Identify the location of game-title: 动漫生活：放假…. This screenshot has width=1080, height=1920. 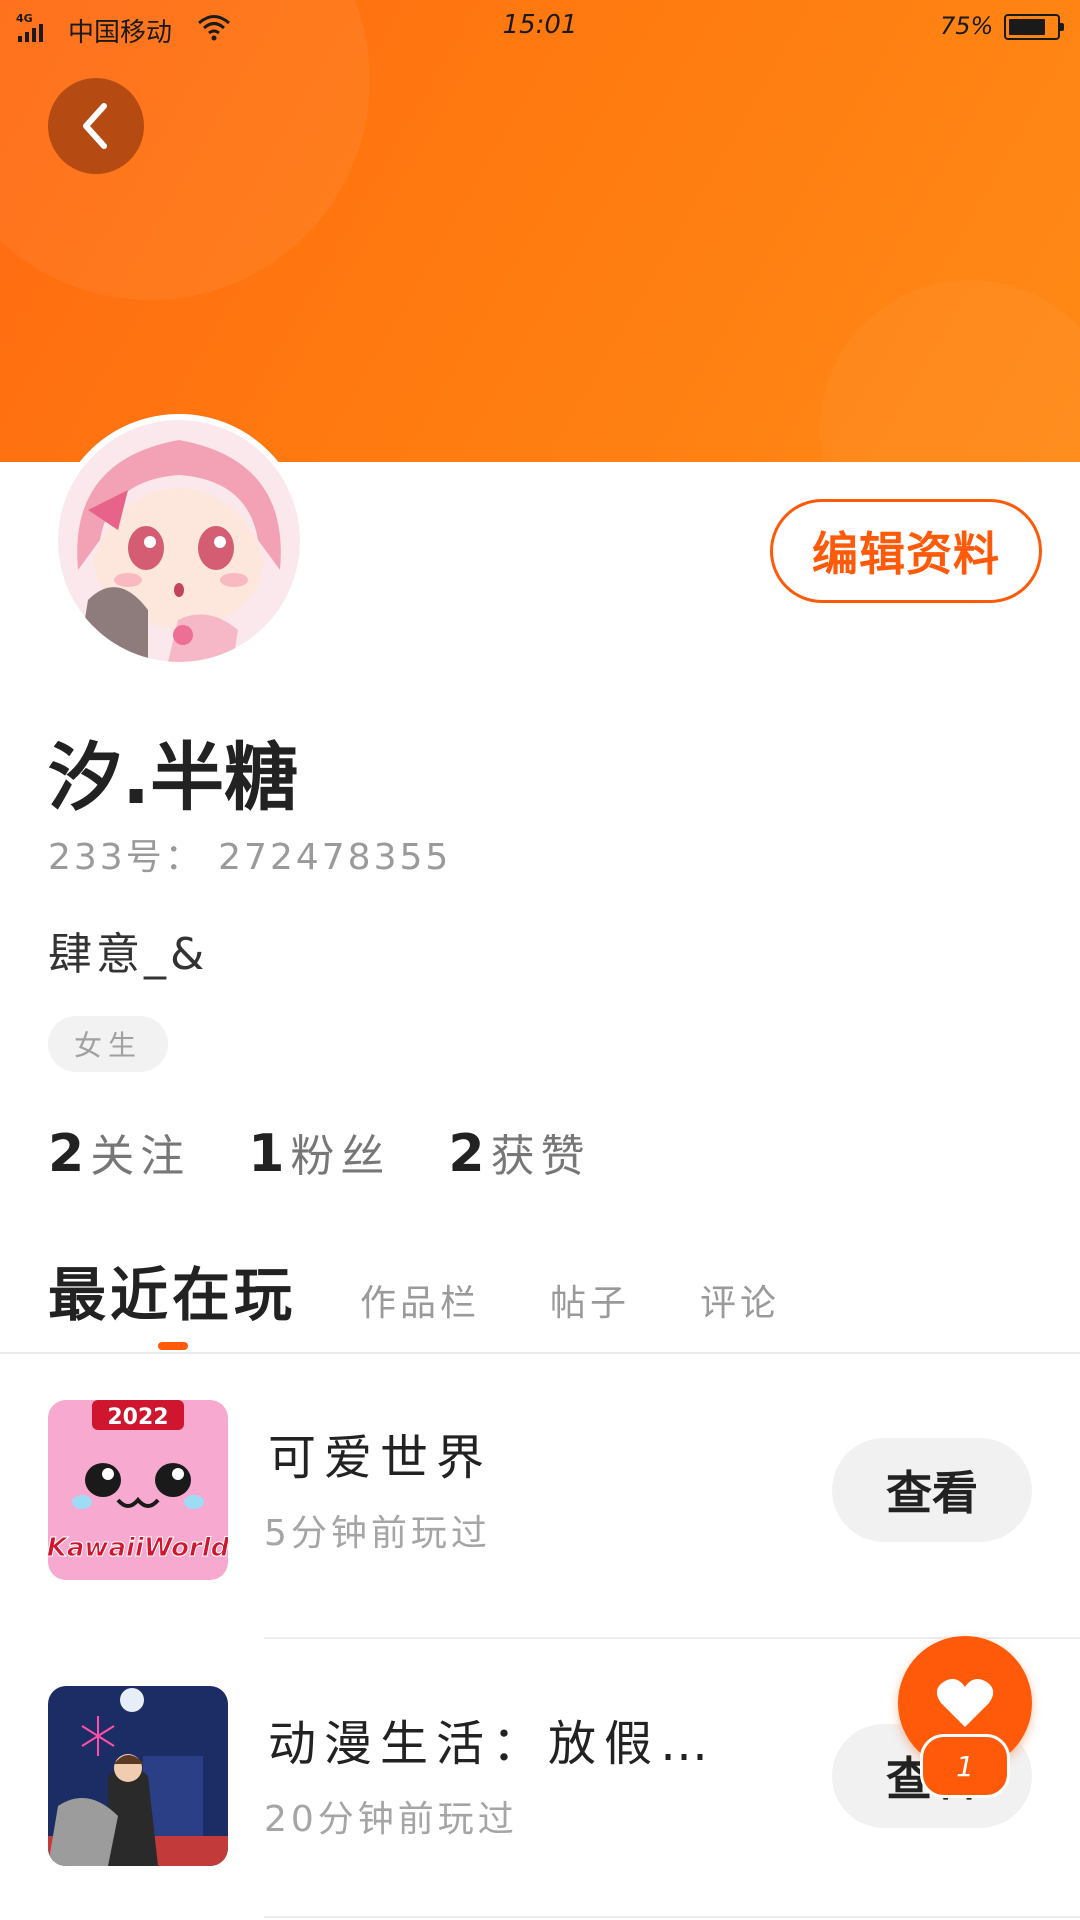
(492, 1744).